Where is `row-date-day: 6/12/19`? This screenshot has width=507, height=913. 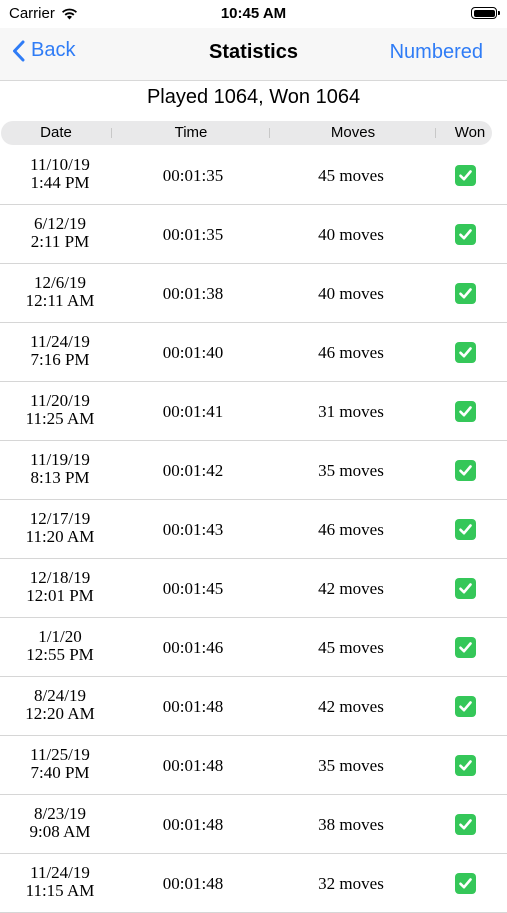
row-date-day: 6/12/19 is located at coordinates (60, 223).